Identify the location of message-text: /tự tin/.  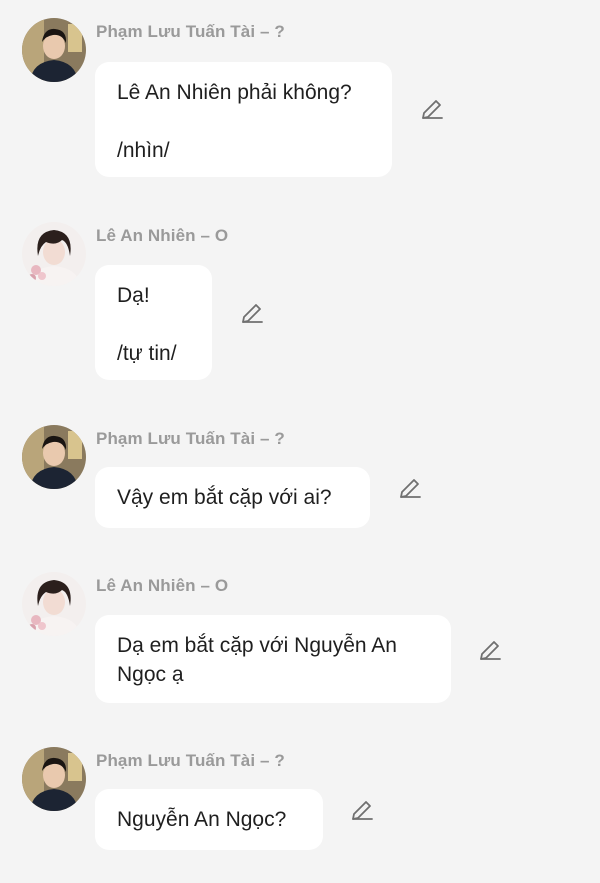
(147, 353).